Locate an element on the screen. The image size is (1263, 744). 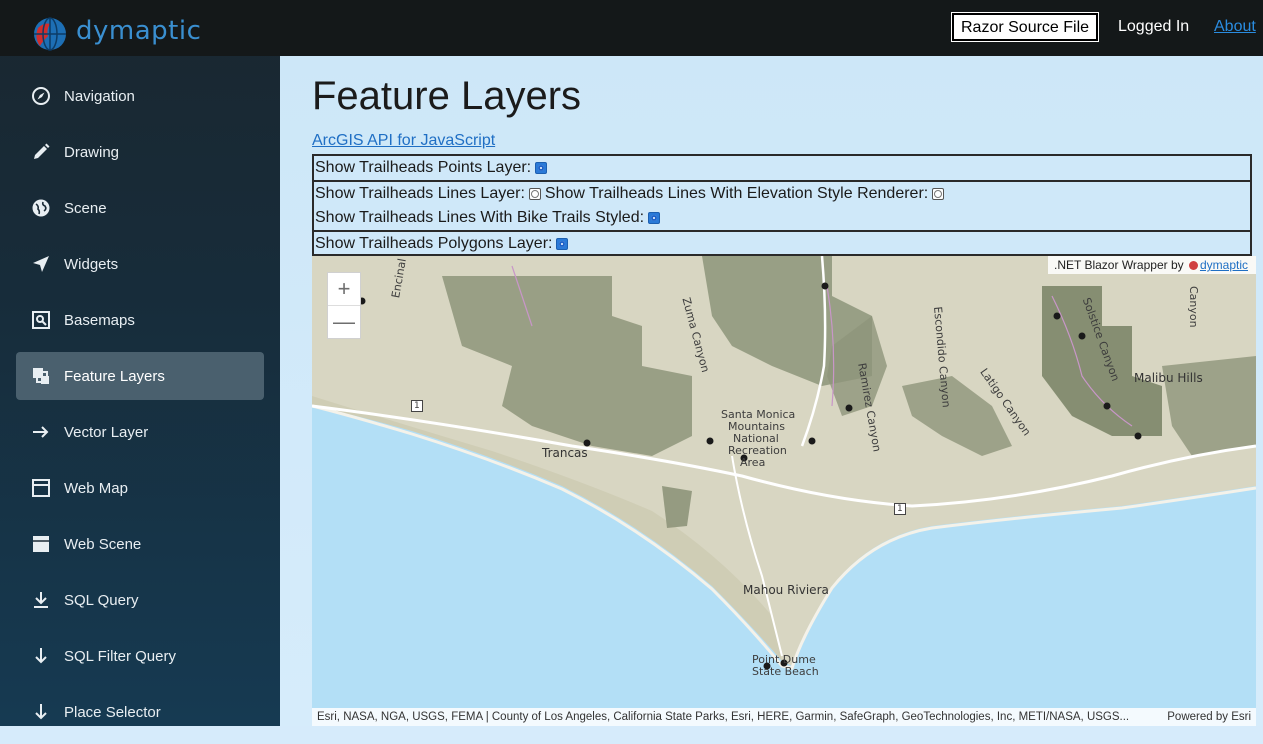
points-layer-label: Show Trailheads Points Layer: is located at coordinates (423, 167).